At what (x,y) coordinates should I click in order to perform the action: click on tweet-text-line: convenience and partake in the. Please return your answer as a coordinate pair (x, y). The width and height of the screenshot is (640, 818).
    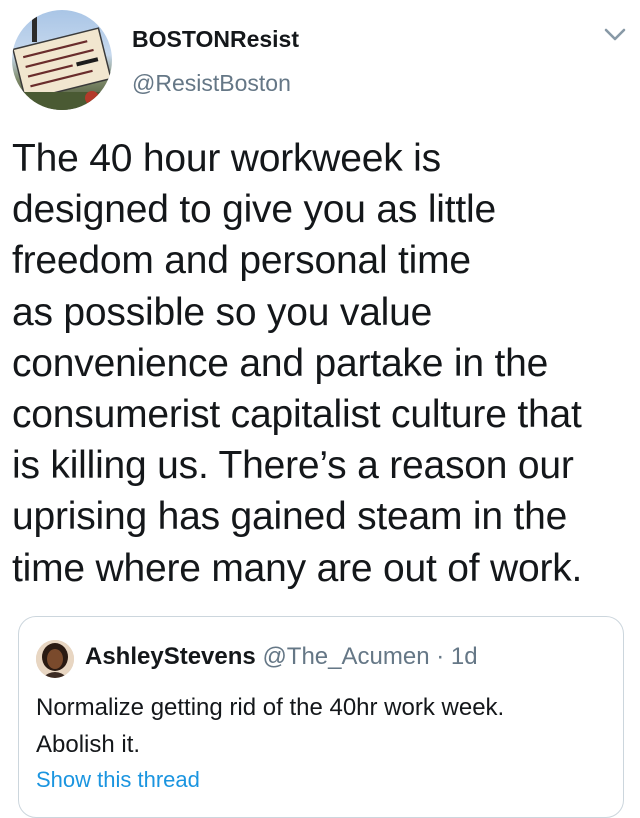
    Looking at the image, I should click on (280, 363).